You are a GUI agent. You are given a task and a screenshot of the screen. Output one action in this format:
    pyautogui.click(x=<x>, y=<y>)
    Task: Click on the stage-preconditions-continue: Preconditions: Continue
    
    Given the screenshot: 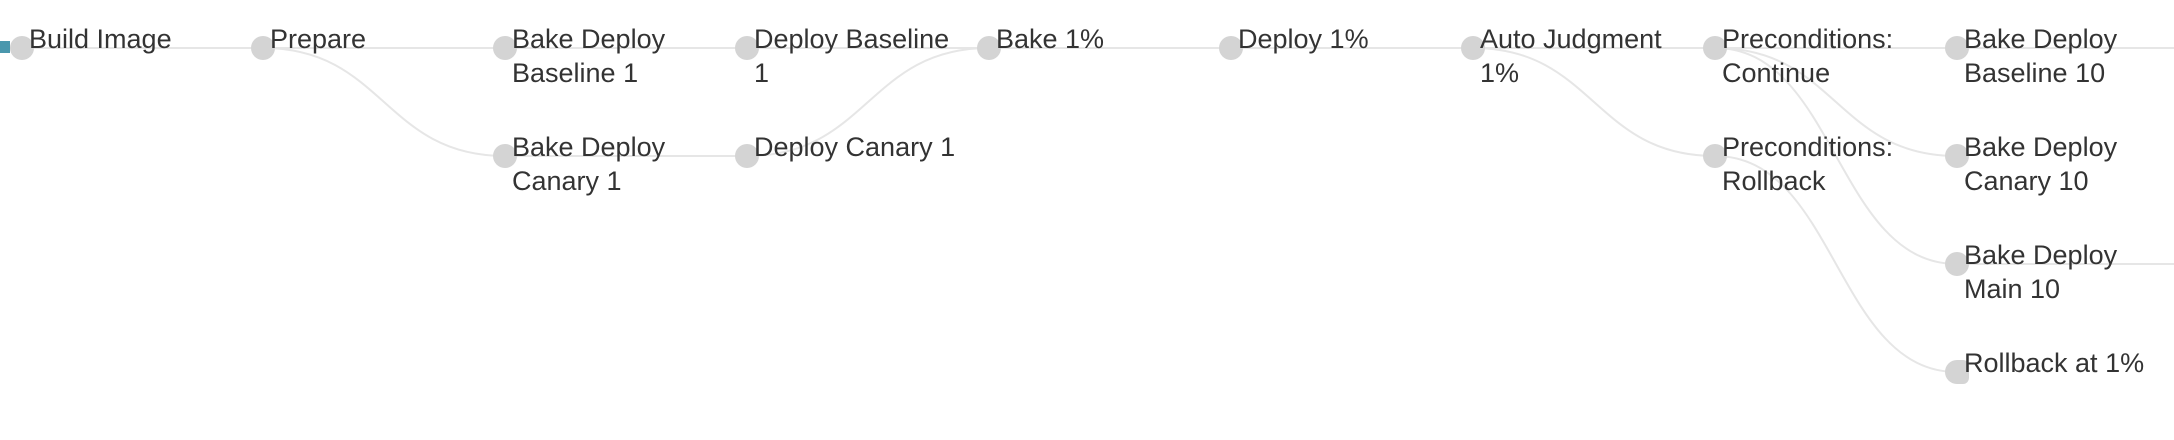 What is the action you would take?
    pyautogui.click(x=1823, y=70)
    